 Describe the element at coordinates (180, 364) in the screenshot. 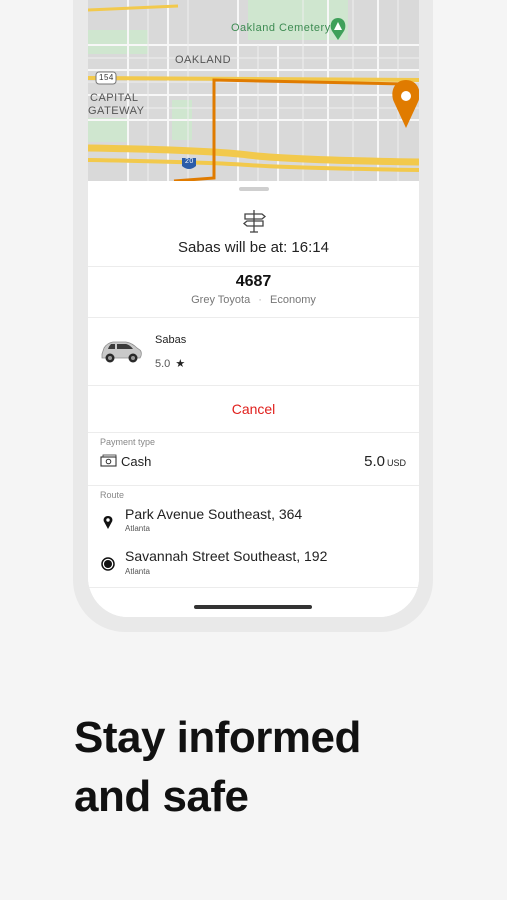

I see `star-icon: ★` at that location.